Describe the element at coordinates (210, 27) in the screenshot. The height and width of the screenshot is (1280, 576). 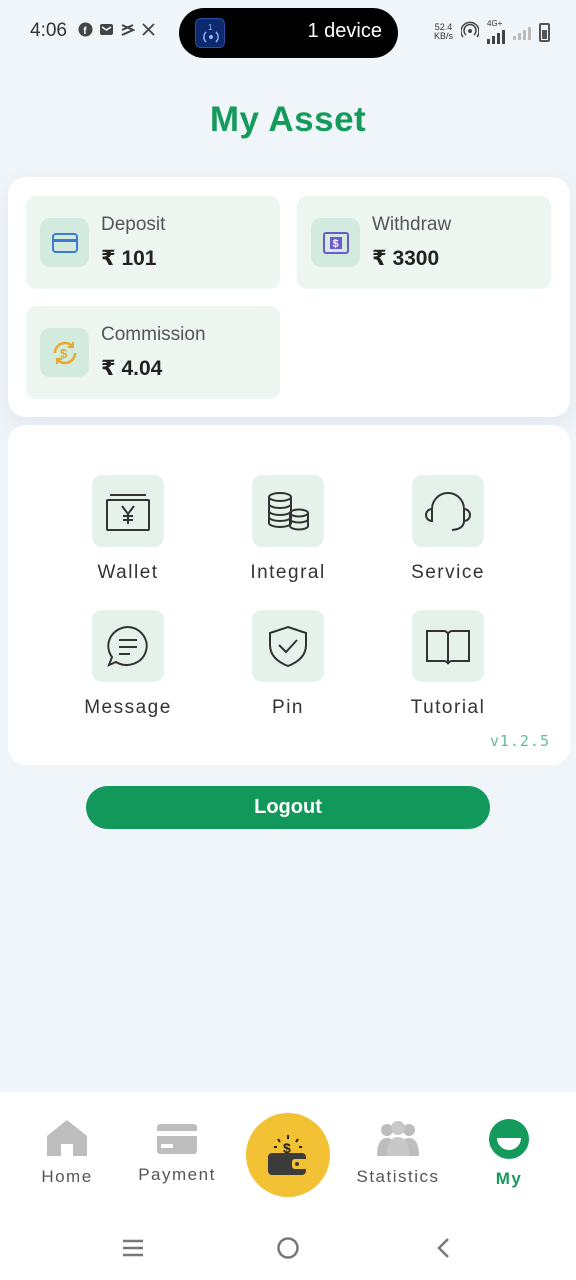
I see `pill-badge: 1` at that location.